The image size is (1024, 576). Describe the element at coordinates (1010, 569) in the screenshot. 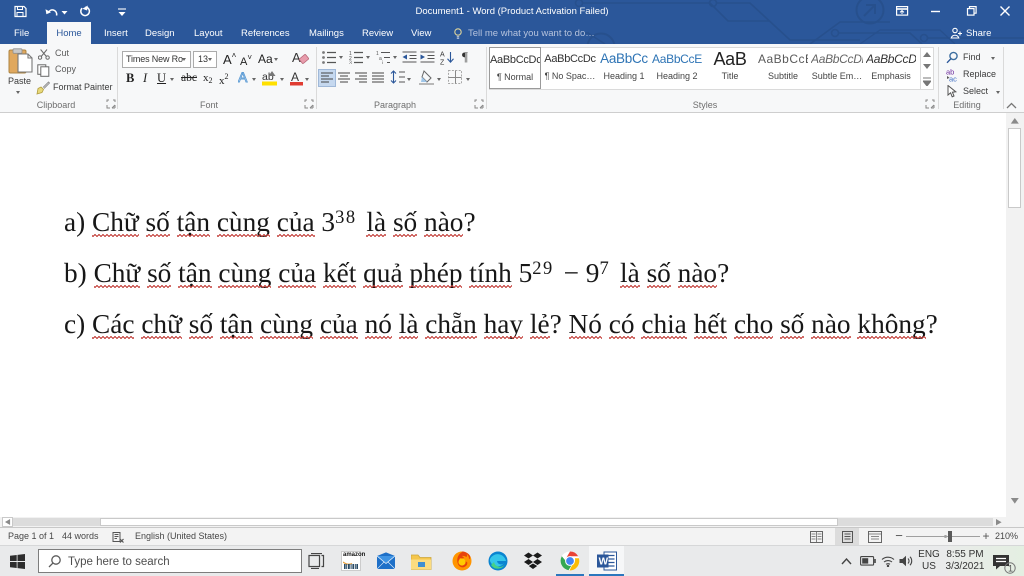

I see `svg-text: 1` at that location.